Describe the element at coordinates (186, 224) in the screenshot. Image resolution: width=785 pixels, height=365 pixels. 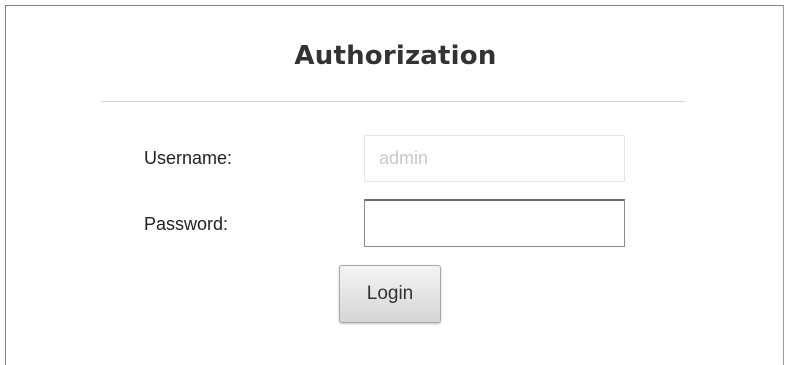
I see `password-label: Password:` at that location.